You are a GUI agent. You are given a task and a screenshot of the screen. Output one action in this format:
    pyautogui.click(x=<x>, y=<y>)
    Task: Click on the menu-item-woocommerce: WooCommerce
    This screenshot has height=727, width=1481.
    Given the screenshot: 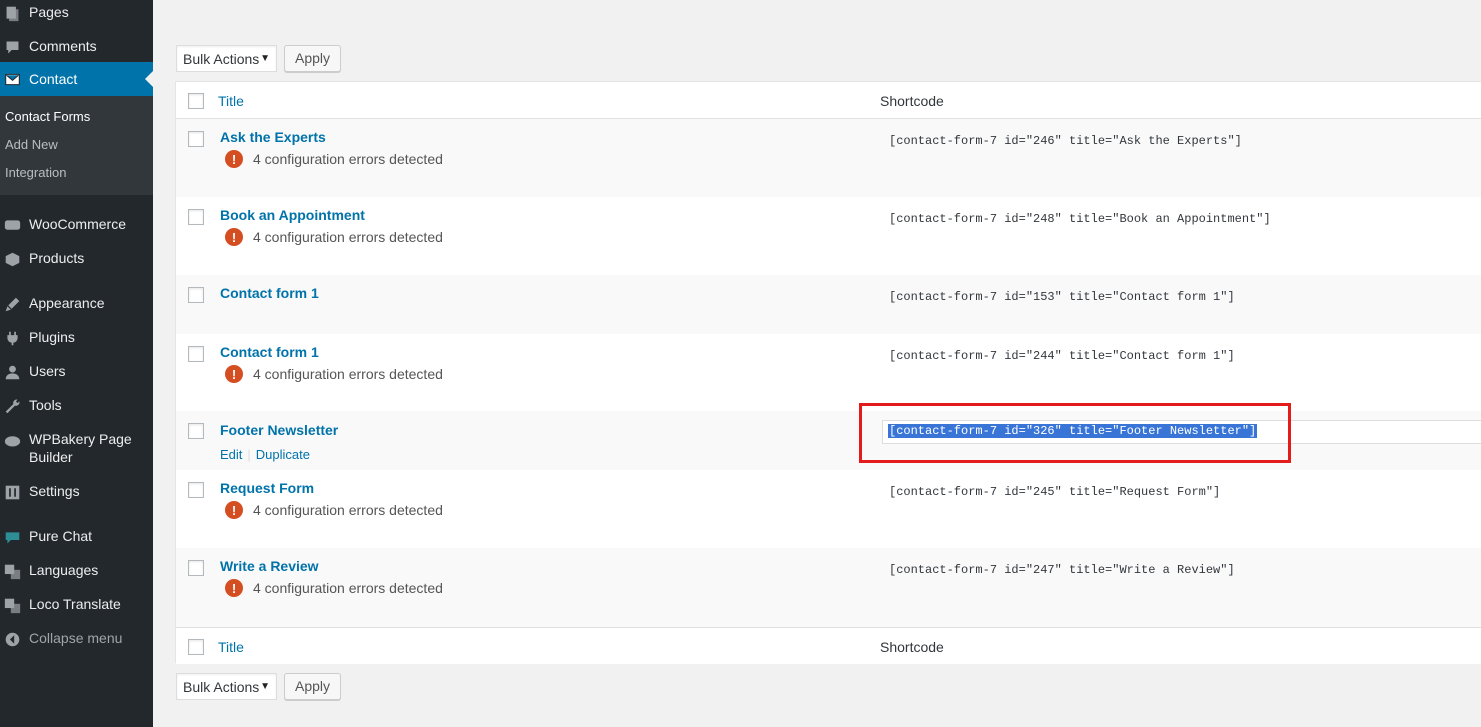 What is the action you would take?
    pyautogui.click(x=76, y=225)
    